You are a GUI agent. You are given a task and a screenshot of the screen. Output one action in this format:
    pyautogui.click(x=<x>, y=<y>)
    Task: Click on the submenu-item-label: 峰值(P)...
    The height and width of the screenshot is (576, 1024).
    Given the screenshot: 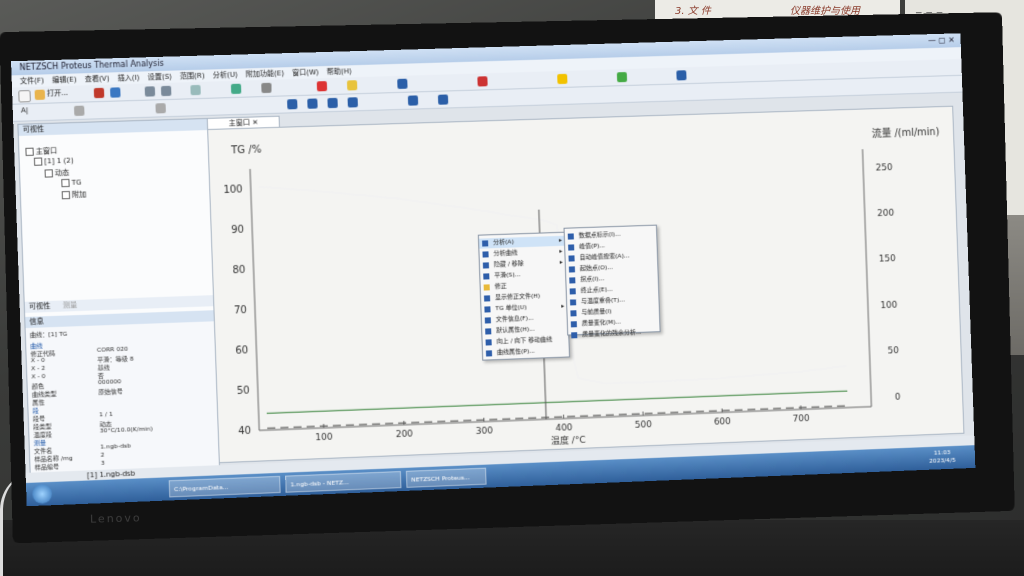 What is the action you would take?
    pyautogui.click(x=592, y=246)
    